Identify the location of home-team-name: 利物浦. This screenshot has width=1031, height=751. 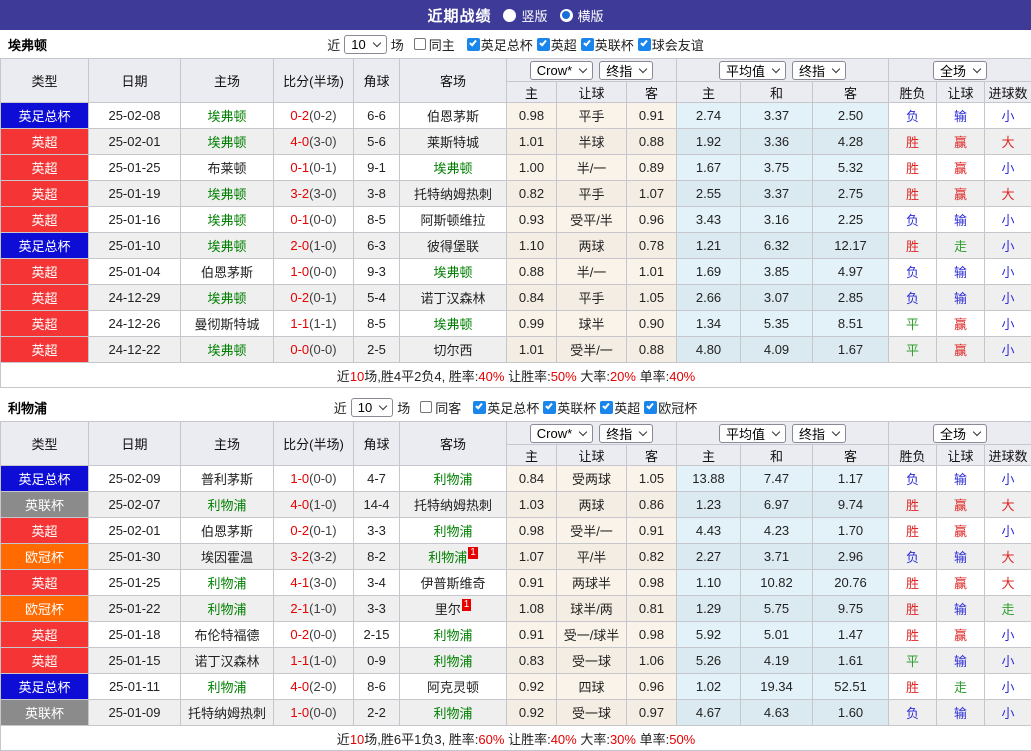
(226, 609).